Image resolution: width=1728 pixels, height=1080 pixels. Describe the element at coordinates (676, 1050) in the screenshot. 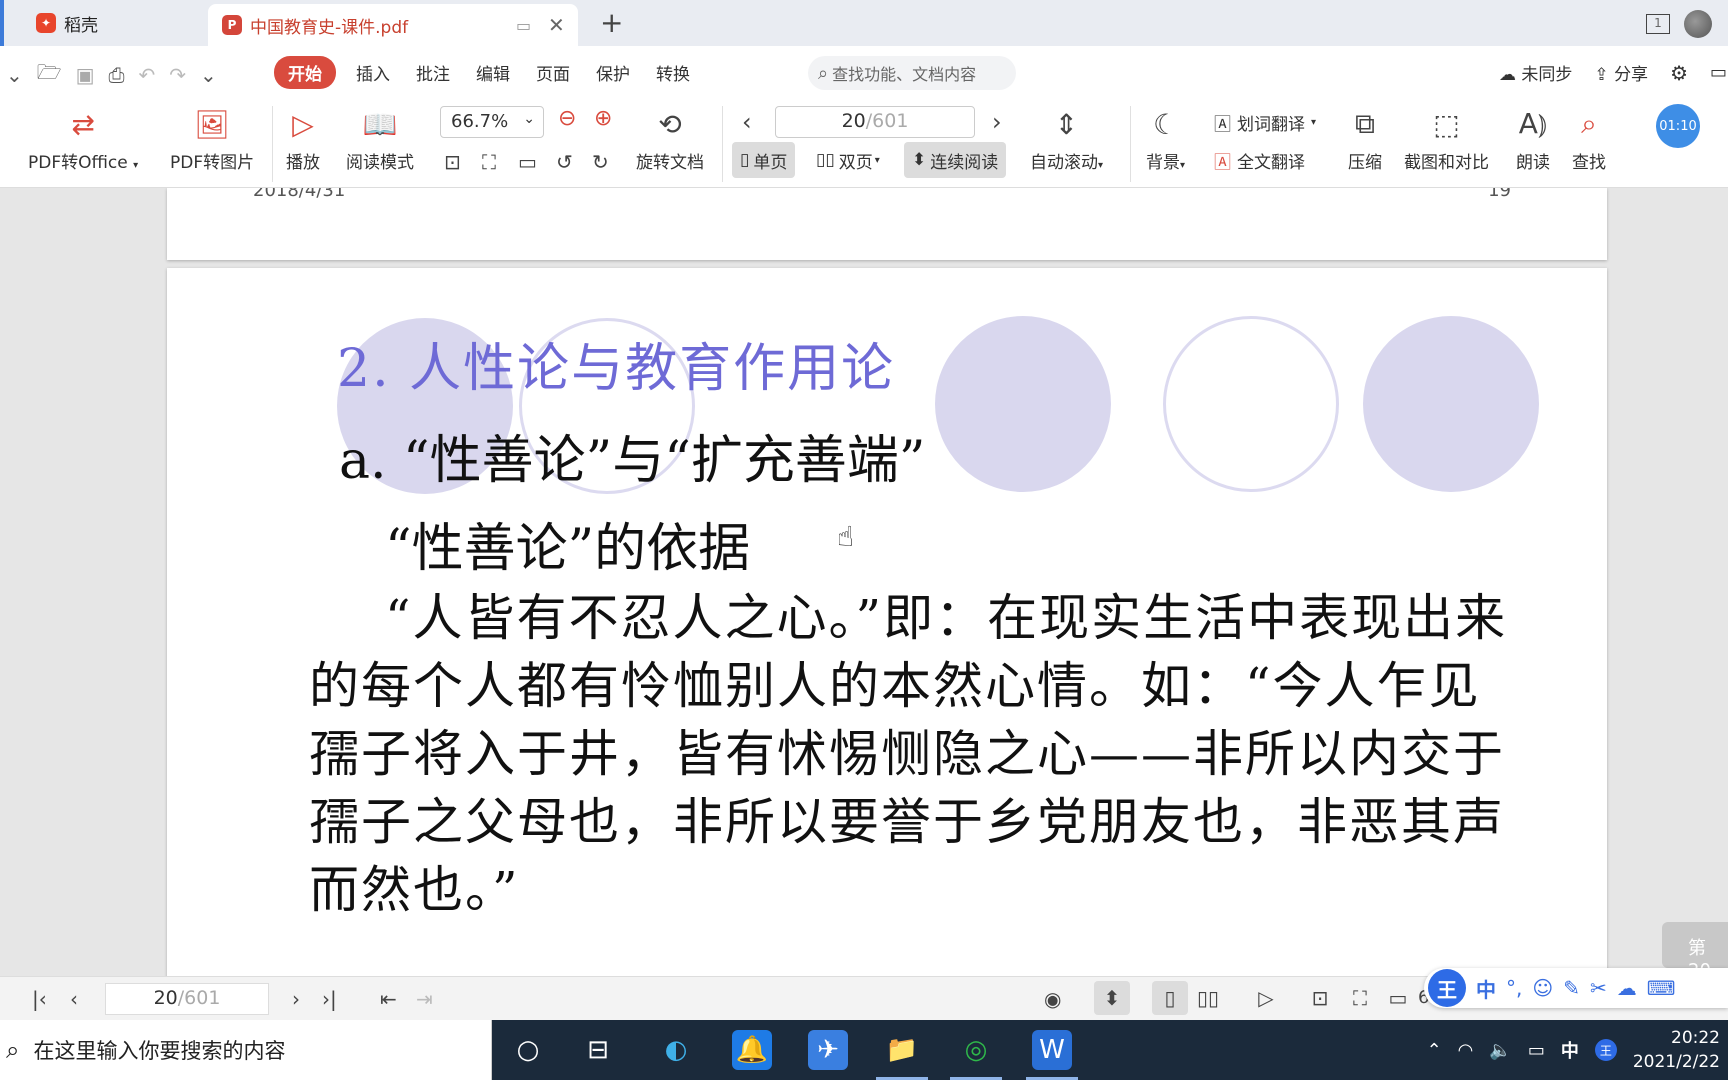

I see `edge-browser-icon: ◐` at that location.